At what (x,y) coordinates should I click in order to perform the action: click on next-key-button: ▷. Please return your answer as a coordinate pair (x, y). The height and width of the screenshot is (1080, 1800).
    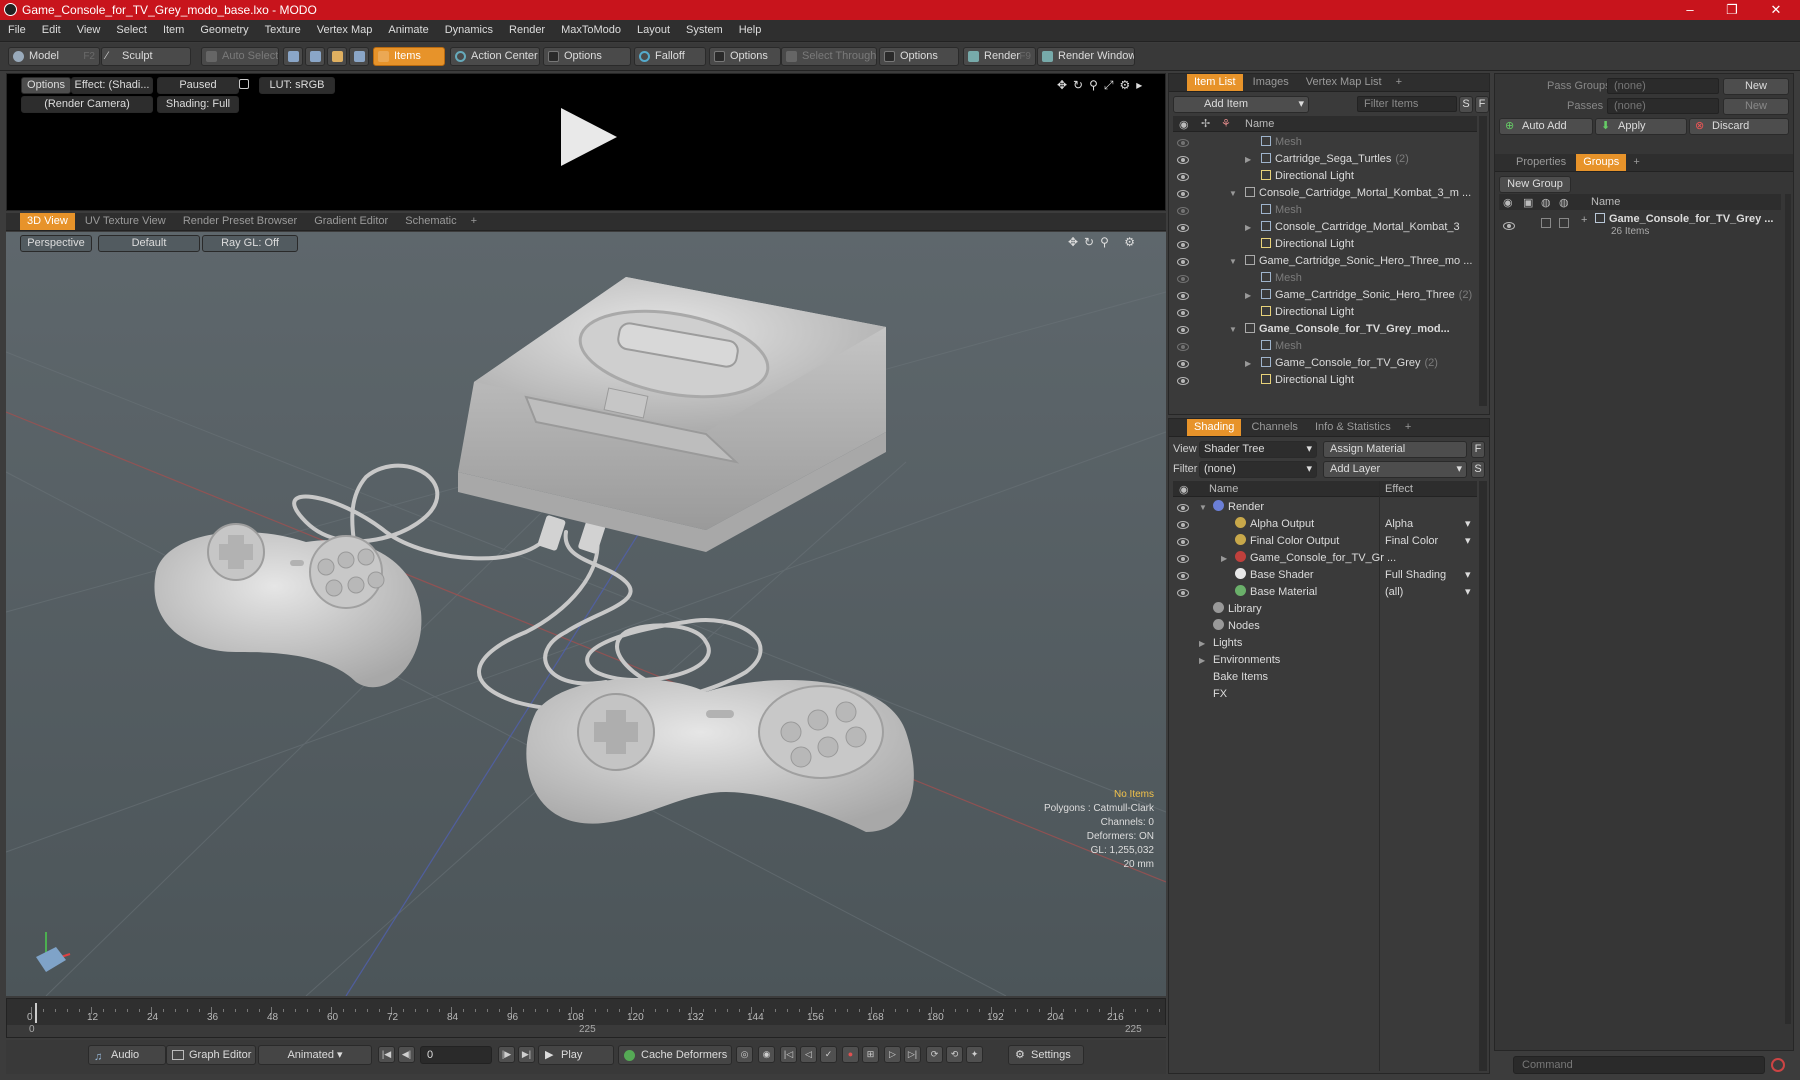
    Looking at the image, I should click on (892, 1054).